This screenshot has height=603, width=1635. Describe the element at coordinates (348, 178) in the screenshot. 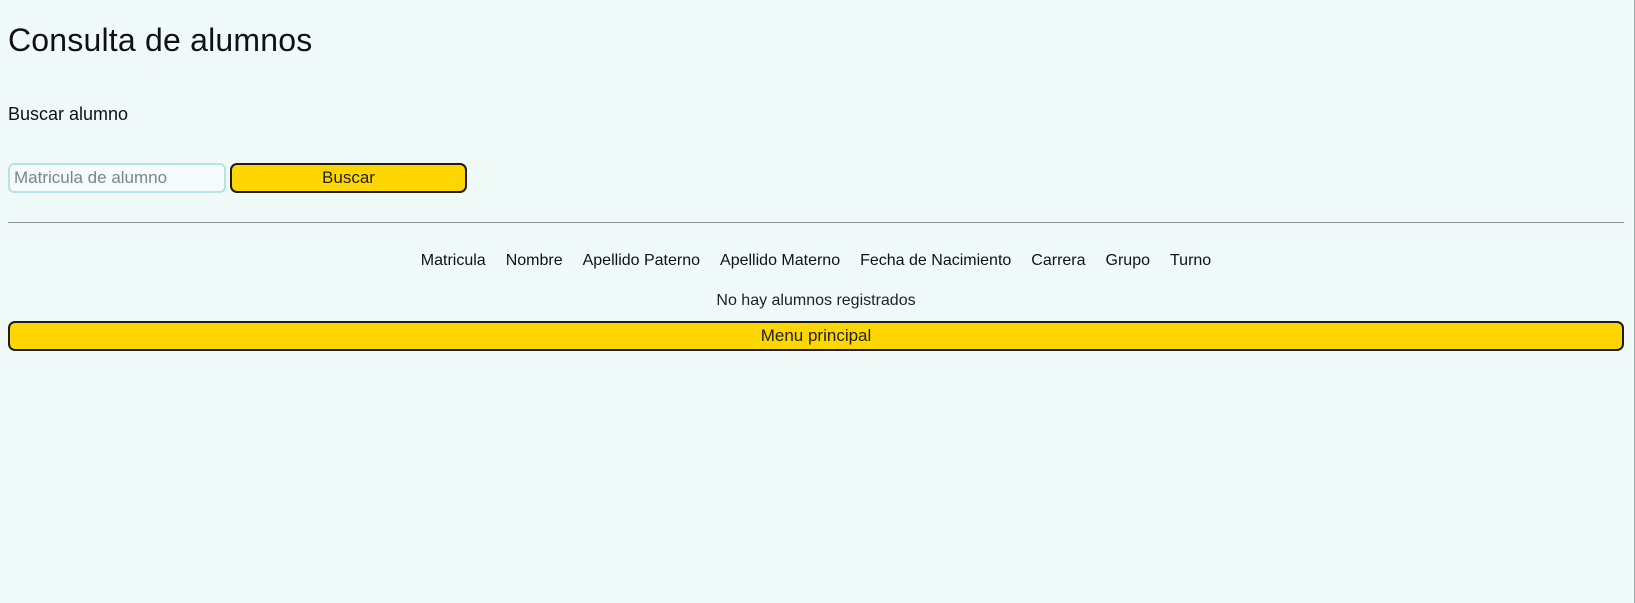

I see `search-button: Buscar` at that location.